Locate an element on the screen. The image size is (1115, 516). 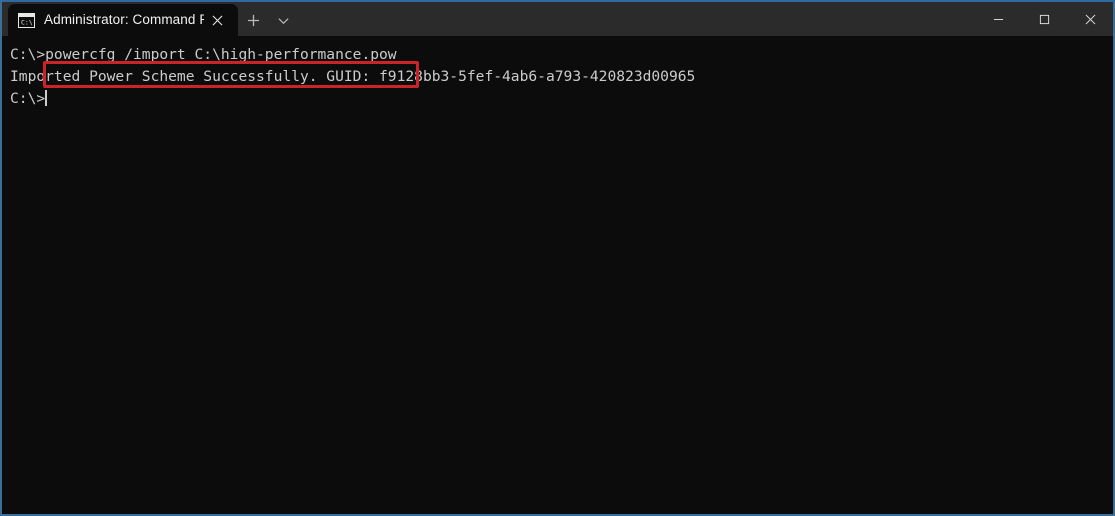
title-bar: C:\ Administrator: Command Promp is located at coordinates (557, 19).